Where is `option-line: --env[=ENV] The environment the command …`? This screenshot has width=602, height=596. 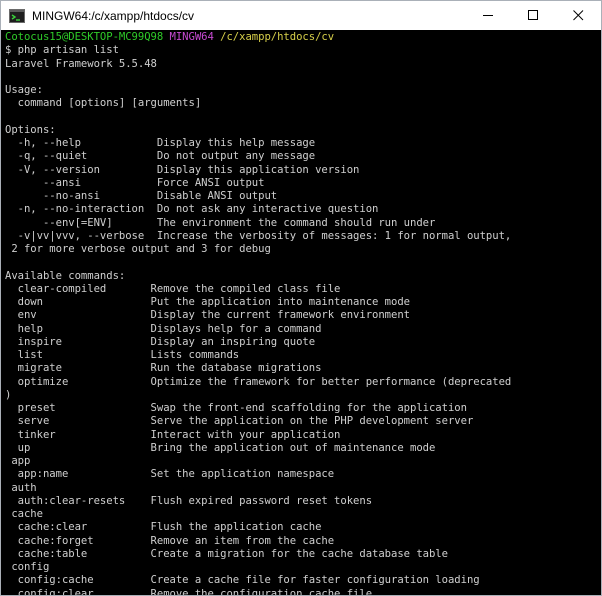
option-line: --env[=ENV] The environment the command … is located at coordinates (220, 222).